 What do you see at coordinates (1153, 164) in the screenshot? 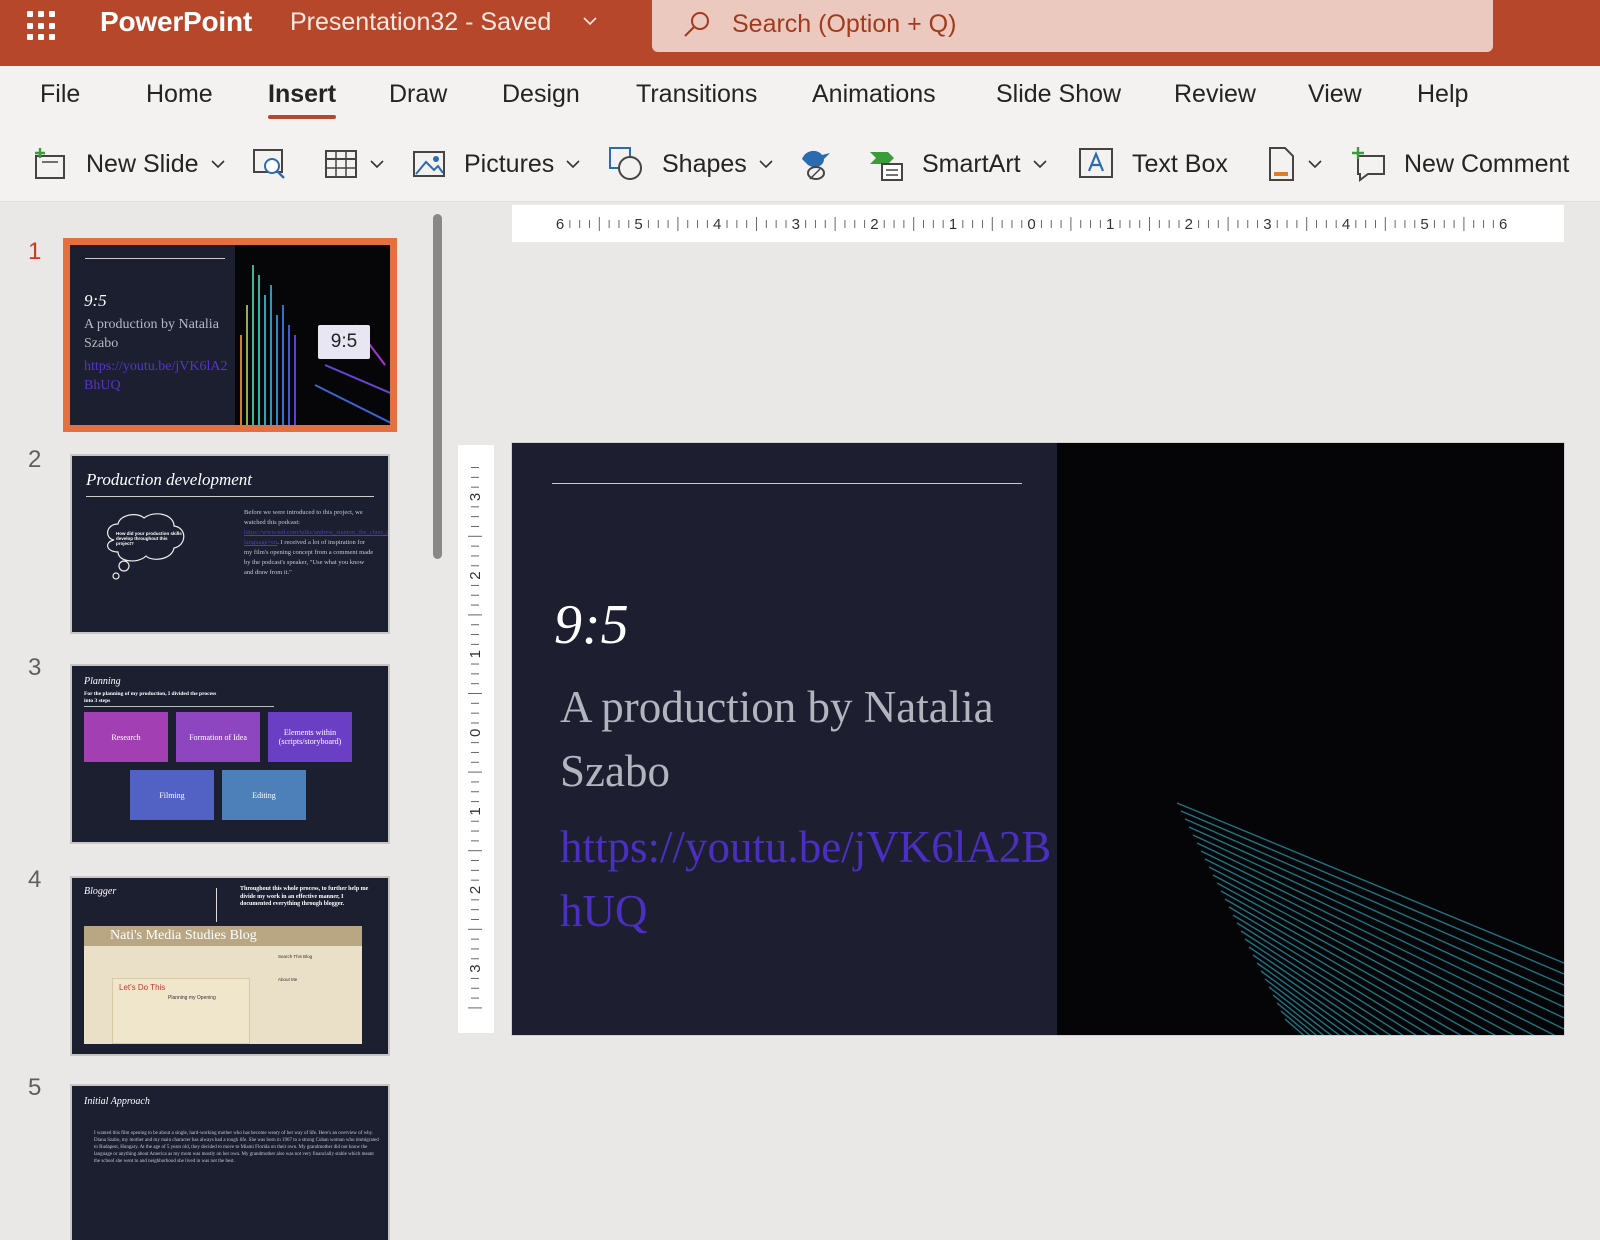
I see `text-box-button: Text Box` at bounding box center [1153, 164].